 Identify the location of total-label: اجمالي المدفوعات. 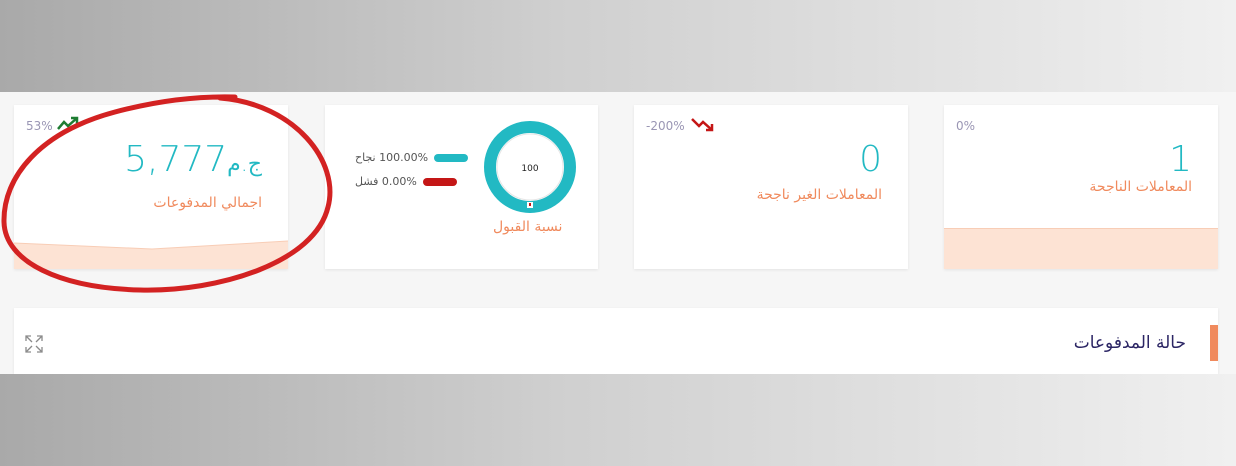
(207, 203).